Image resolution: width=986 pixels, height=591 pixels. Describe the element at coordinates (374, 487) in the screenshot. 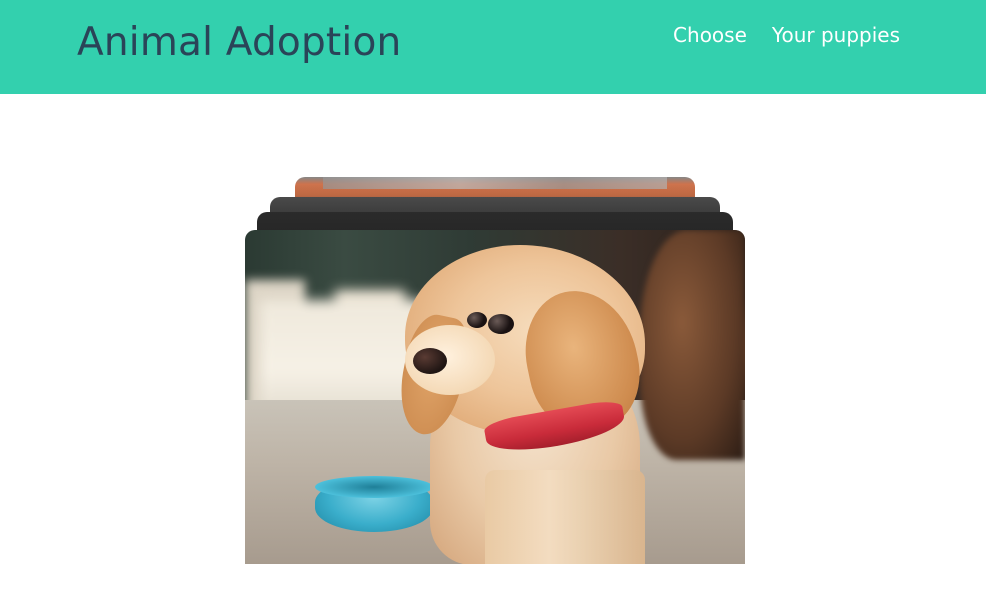

I see `photo-blue-bowl-rim` at that location.